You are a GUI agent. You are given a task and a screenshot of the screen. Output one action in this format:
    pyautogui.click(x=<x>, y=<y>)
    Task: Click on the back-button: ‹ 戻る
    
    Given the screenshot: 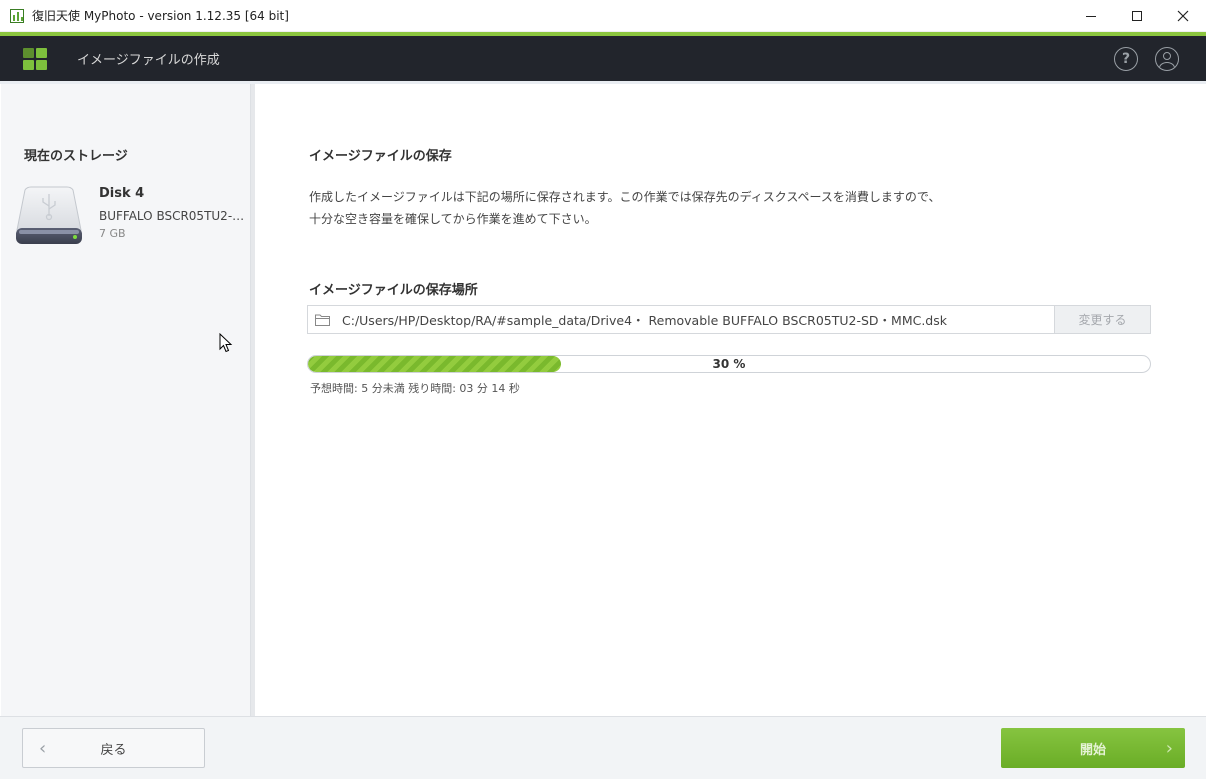 What is the action you would take?
    pyautogui.click(x=113, y=748)
    